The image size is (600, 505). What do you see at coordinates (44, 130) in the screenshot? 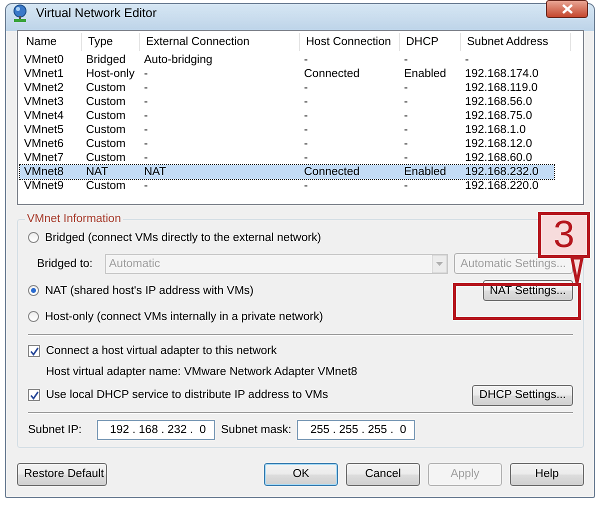
I see `table-cell-text: VMnet5` at bounding box center [44, 130].